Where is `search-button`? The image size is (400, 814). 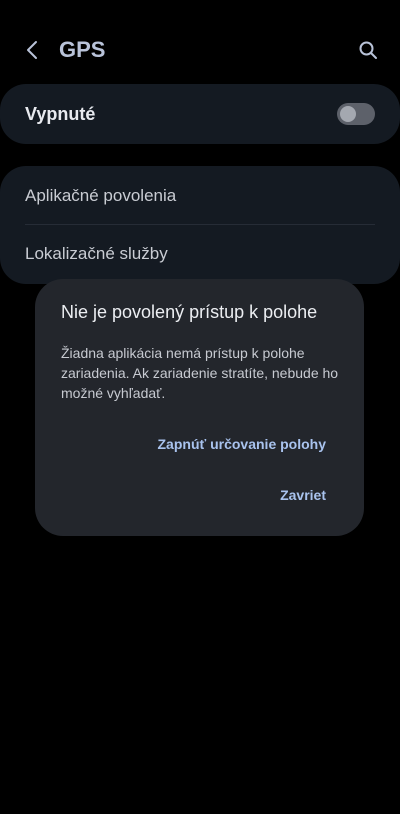 search-button is located at coordinates (368, 50).